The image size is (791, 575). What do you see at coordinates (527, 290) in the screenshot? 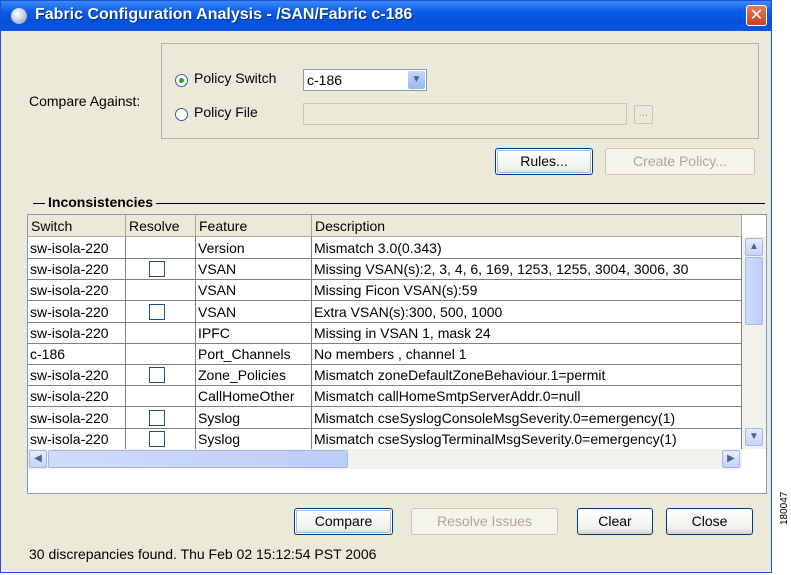
I see `description-cell: Missing Ficon VSAN(s):59` at bounding box center [527, 290].